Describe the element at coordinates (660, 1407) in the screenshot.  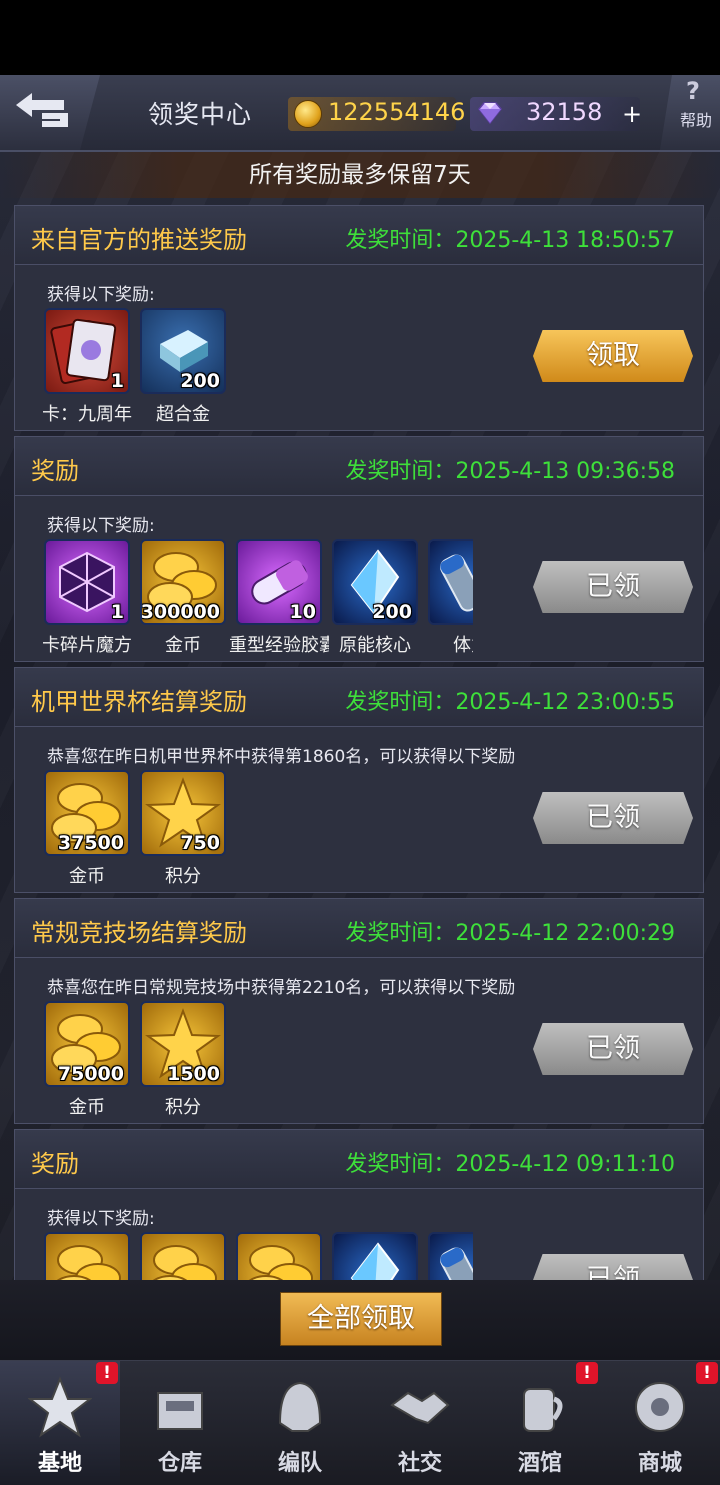
I see `shop-robot-icon` at that location.